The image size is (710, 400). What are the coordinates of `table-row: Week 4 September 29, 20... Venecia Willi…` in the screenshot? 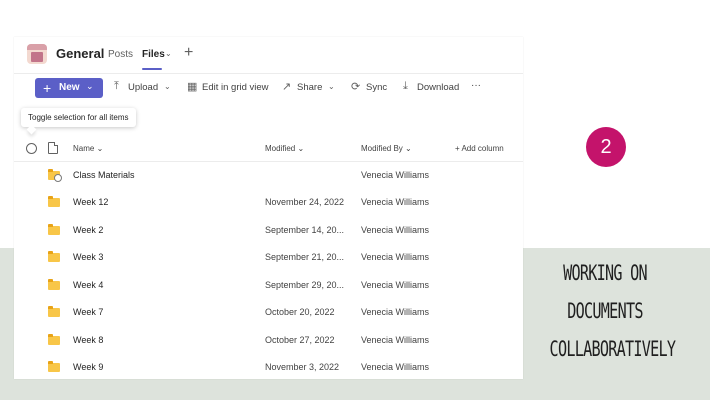 It's located at (268, 285).